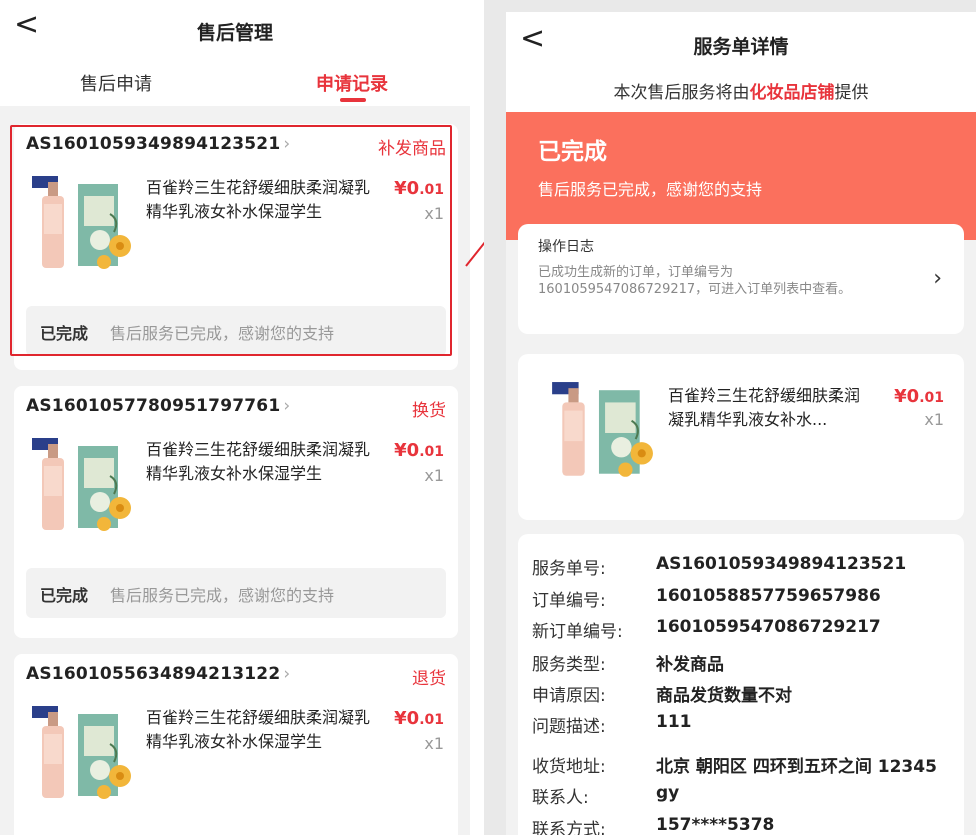 The width and height of the screenshot is (976, 835). Describe the element at coordinates (741, 437) in the screenshot. I see `product-card: 百雀羚三生花舒缓细肤柔润凝乳精华乳液女补水... ¥0.01 x1` at that location.